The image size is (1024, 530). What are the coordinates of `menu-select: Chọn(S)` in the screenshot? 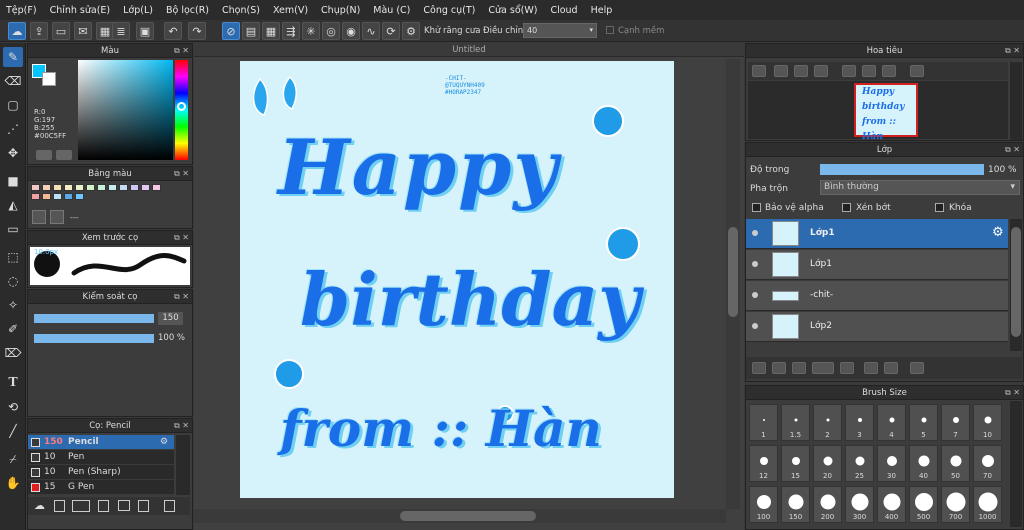 It's located at (241, 10).